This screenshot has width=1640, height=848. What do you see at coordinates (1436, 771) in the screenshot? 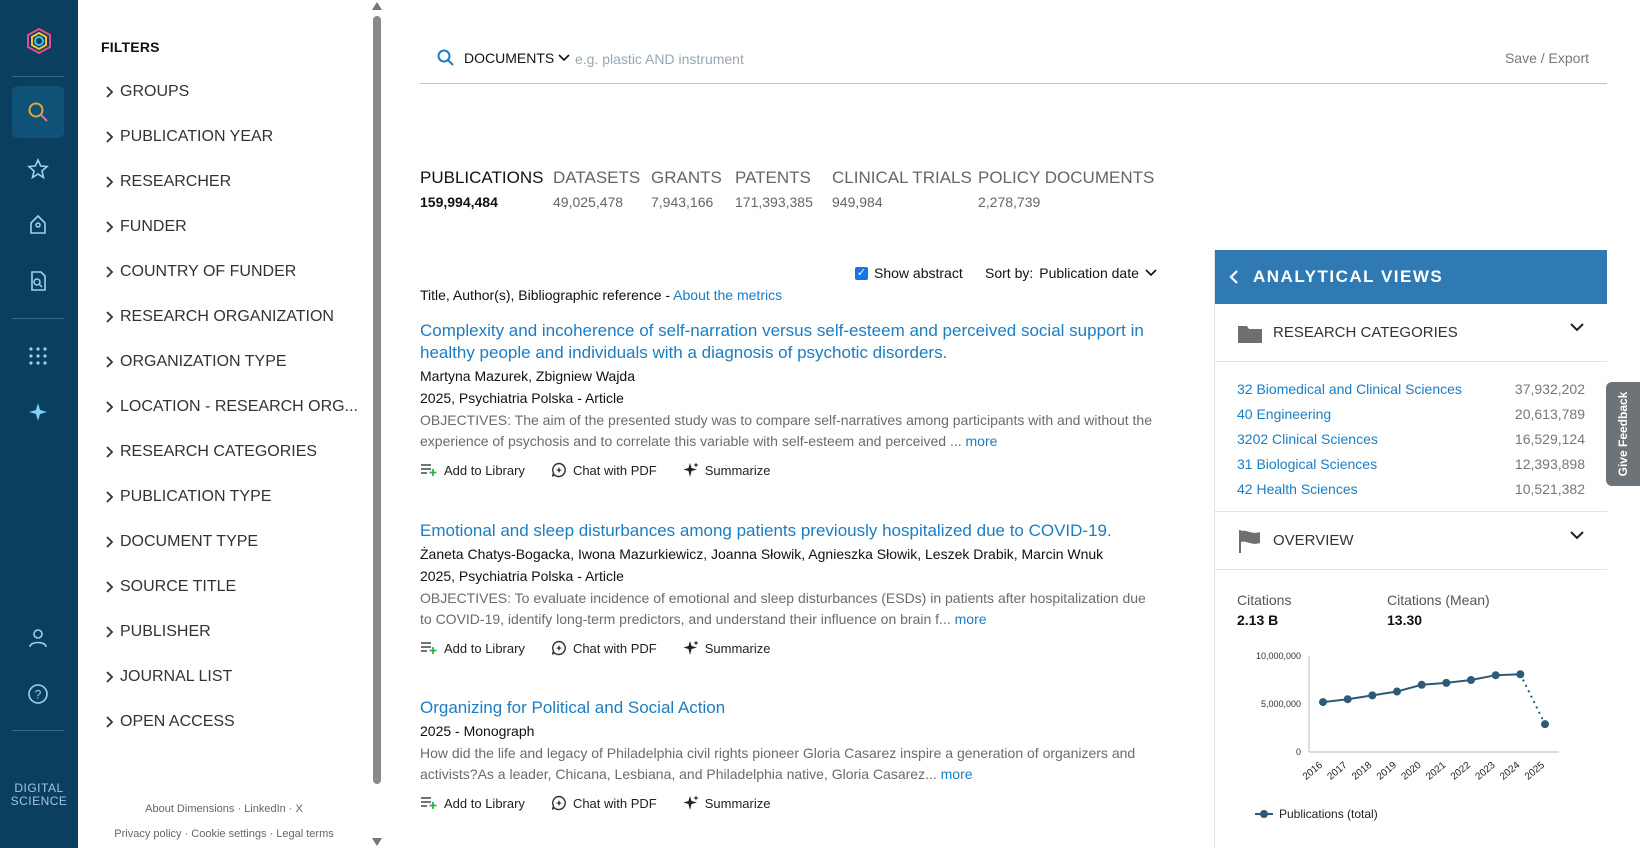
I see `x-tick-label: 2021` at bounding box center [1436, 771].